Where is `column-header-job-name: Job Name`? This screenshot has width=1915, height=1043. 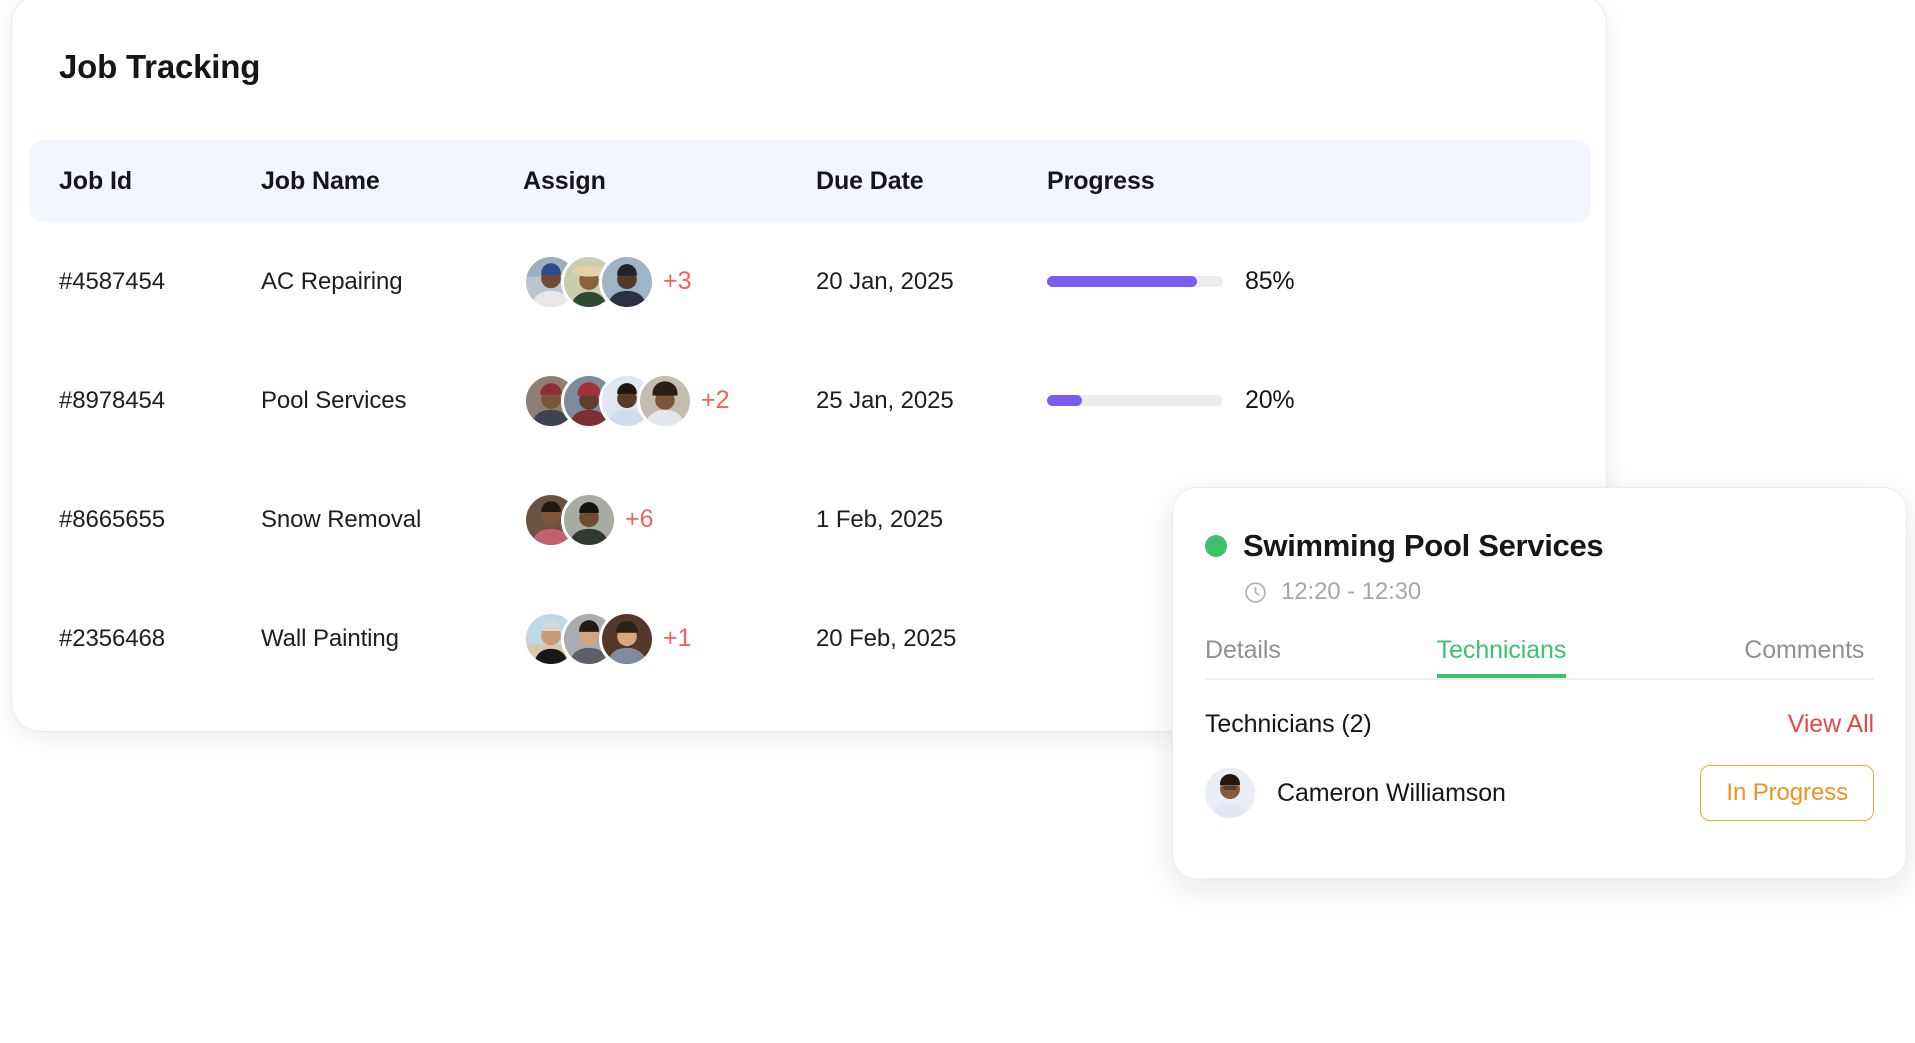 column-header-job-name: Job Name is located at coordinates (396, 181).